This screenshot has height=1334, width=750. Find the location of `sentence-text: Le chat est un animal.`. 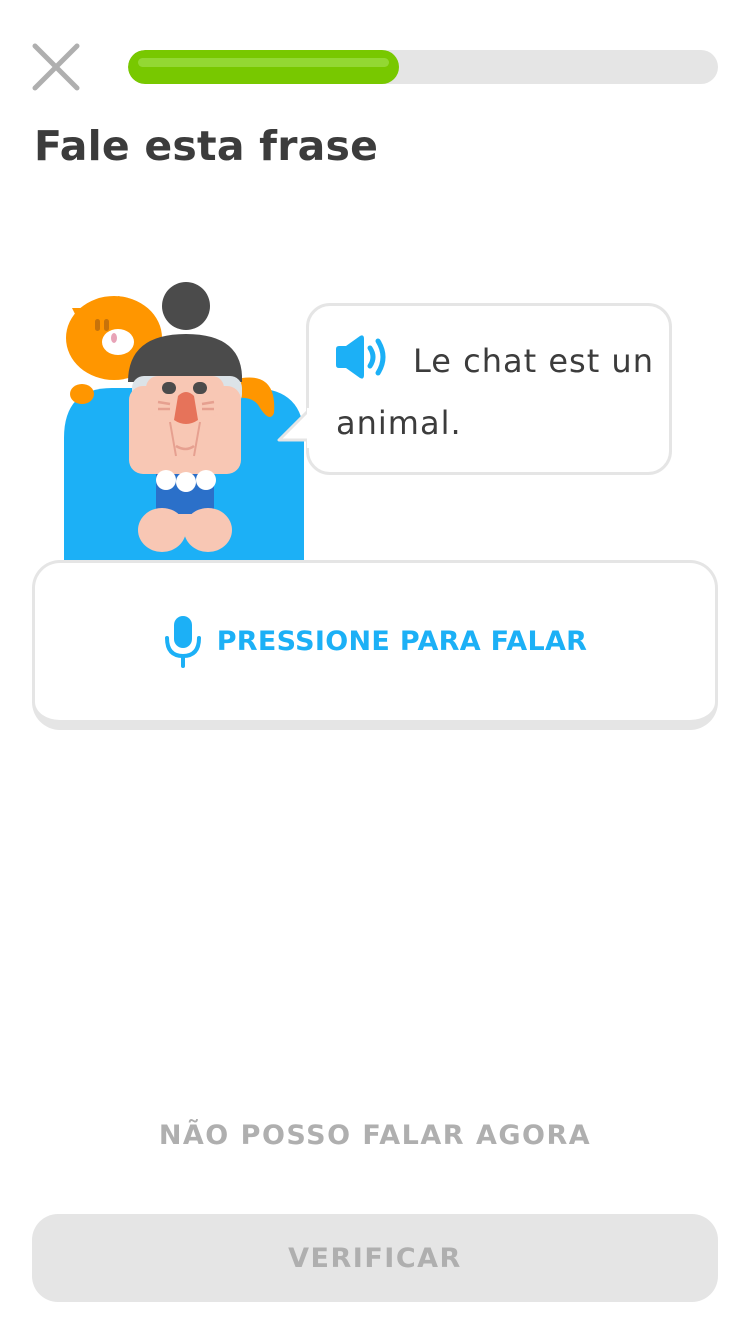

sentence-text: Le chat est un animal. is located at coordinates (495, 392).